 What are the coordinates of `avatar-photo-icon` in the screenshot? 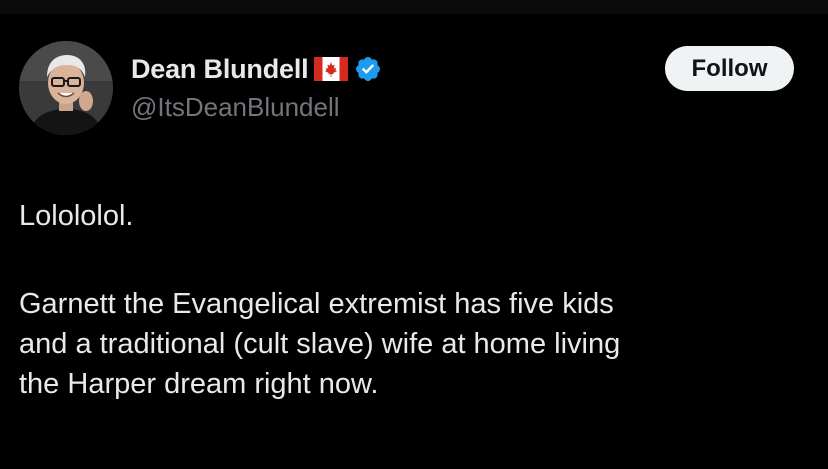 It's located at (66, 88).